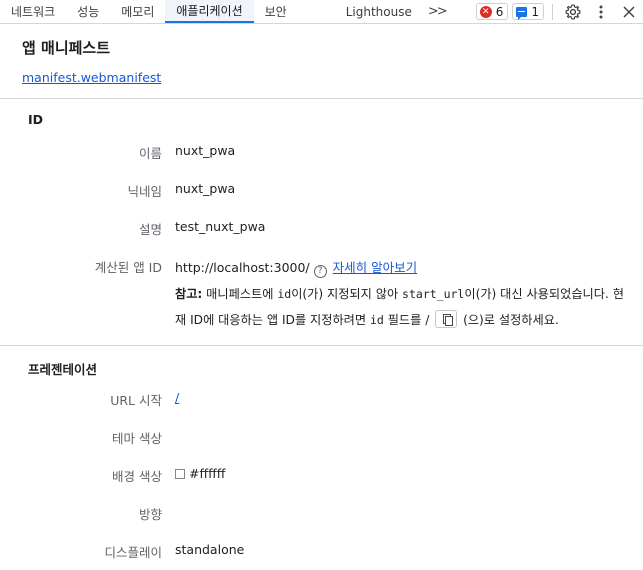 This screenshot has height=570, width=643. Describe the element at coordinates (242, 267) in the screenshot. I see `computed-id-value: http://localhost:3000/` at that location.